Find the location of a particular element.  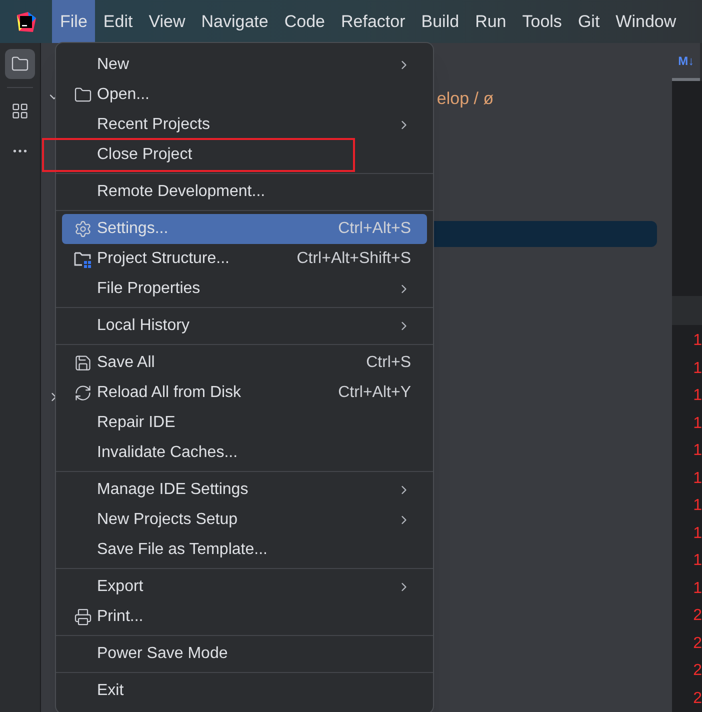

menu-entry: Settings... Ctrl+Alt+S is located at coordinates (244, 229).